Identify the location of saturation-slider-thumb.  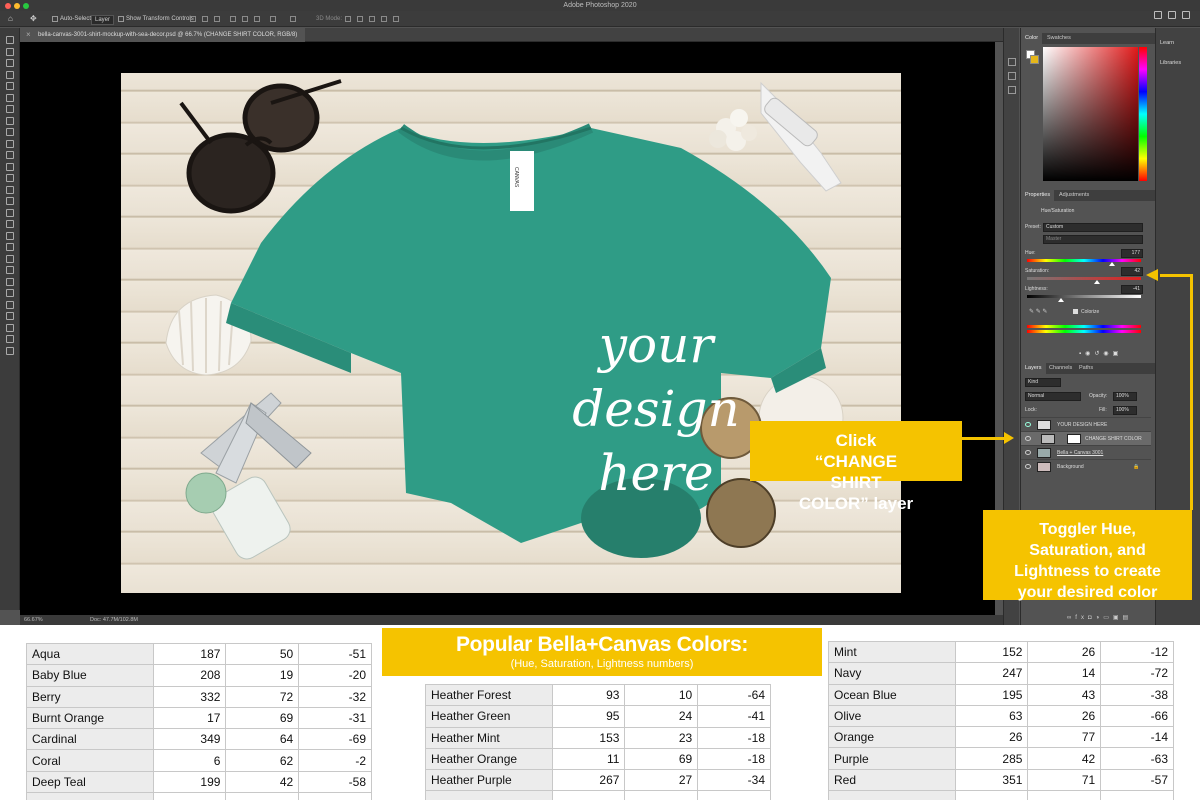
(1096, 282).